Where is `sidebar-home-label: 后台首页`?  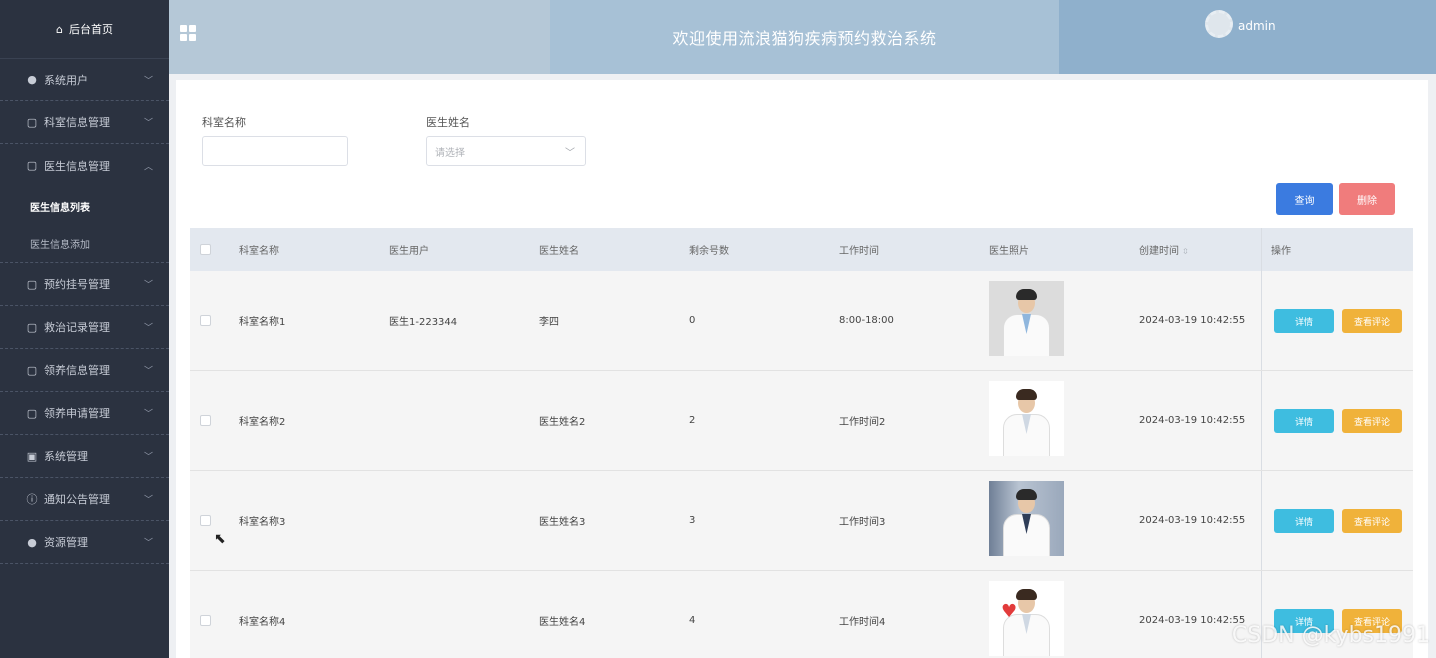 sidebar-home-label: 后台首页 is located at coordinates (90, 29).